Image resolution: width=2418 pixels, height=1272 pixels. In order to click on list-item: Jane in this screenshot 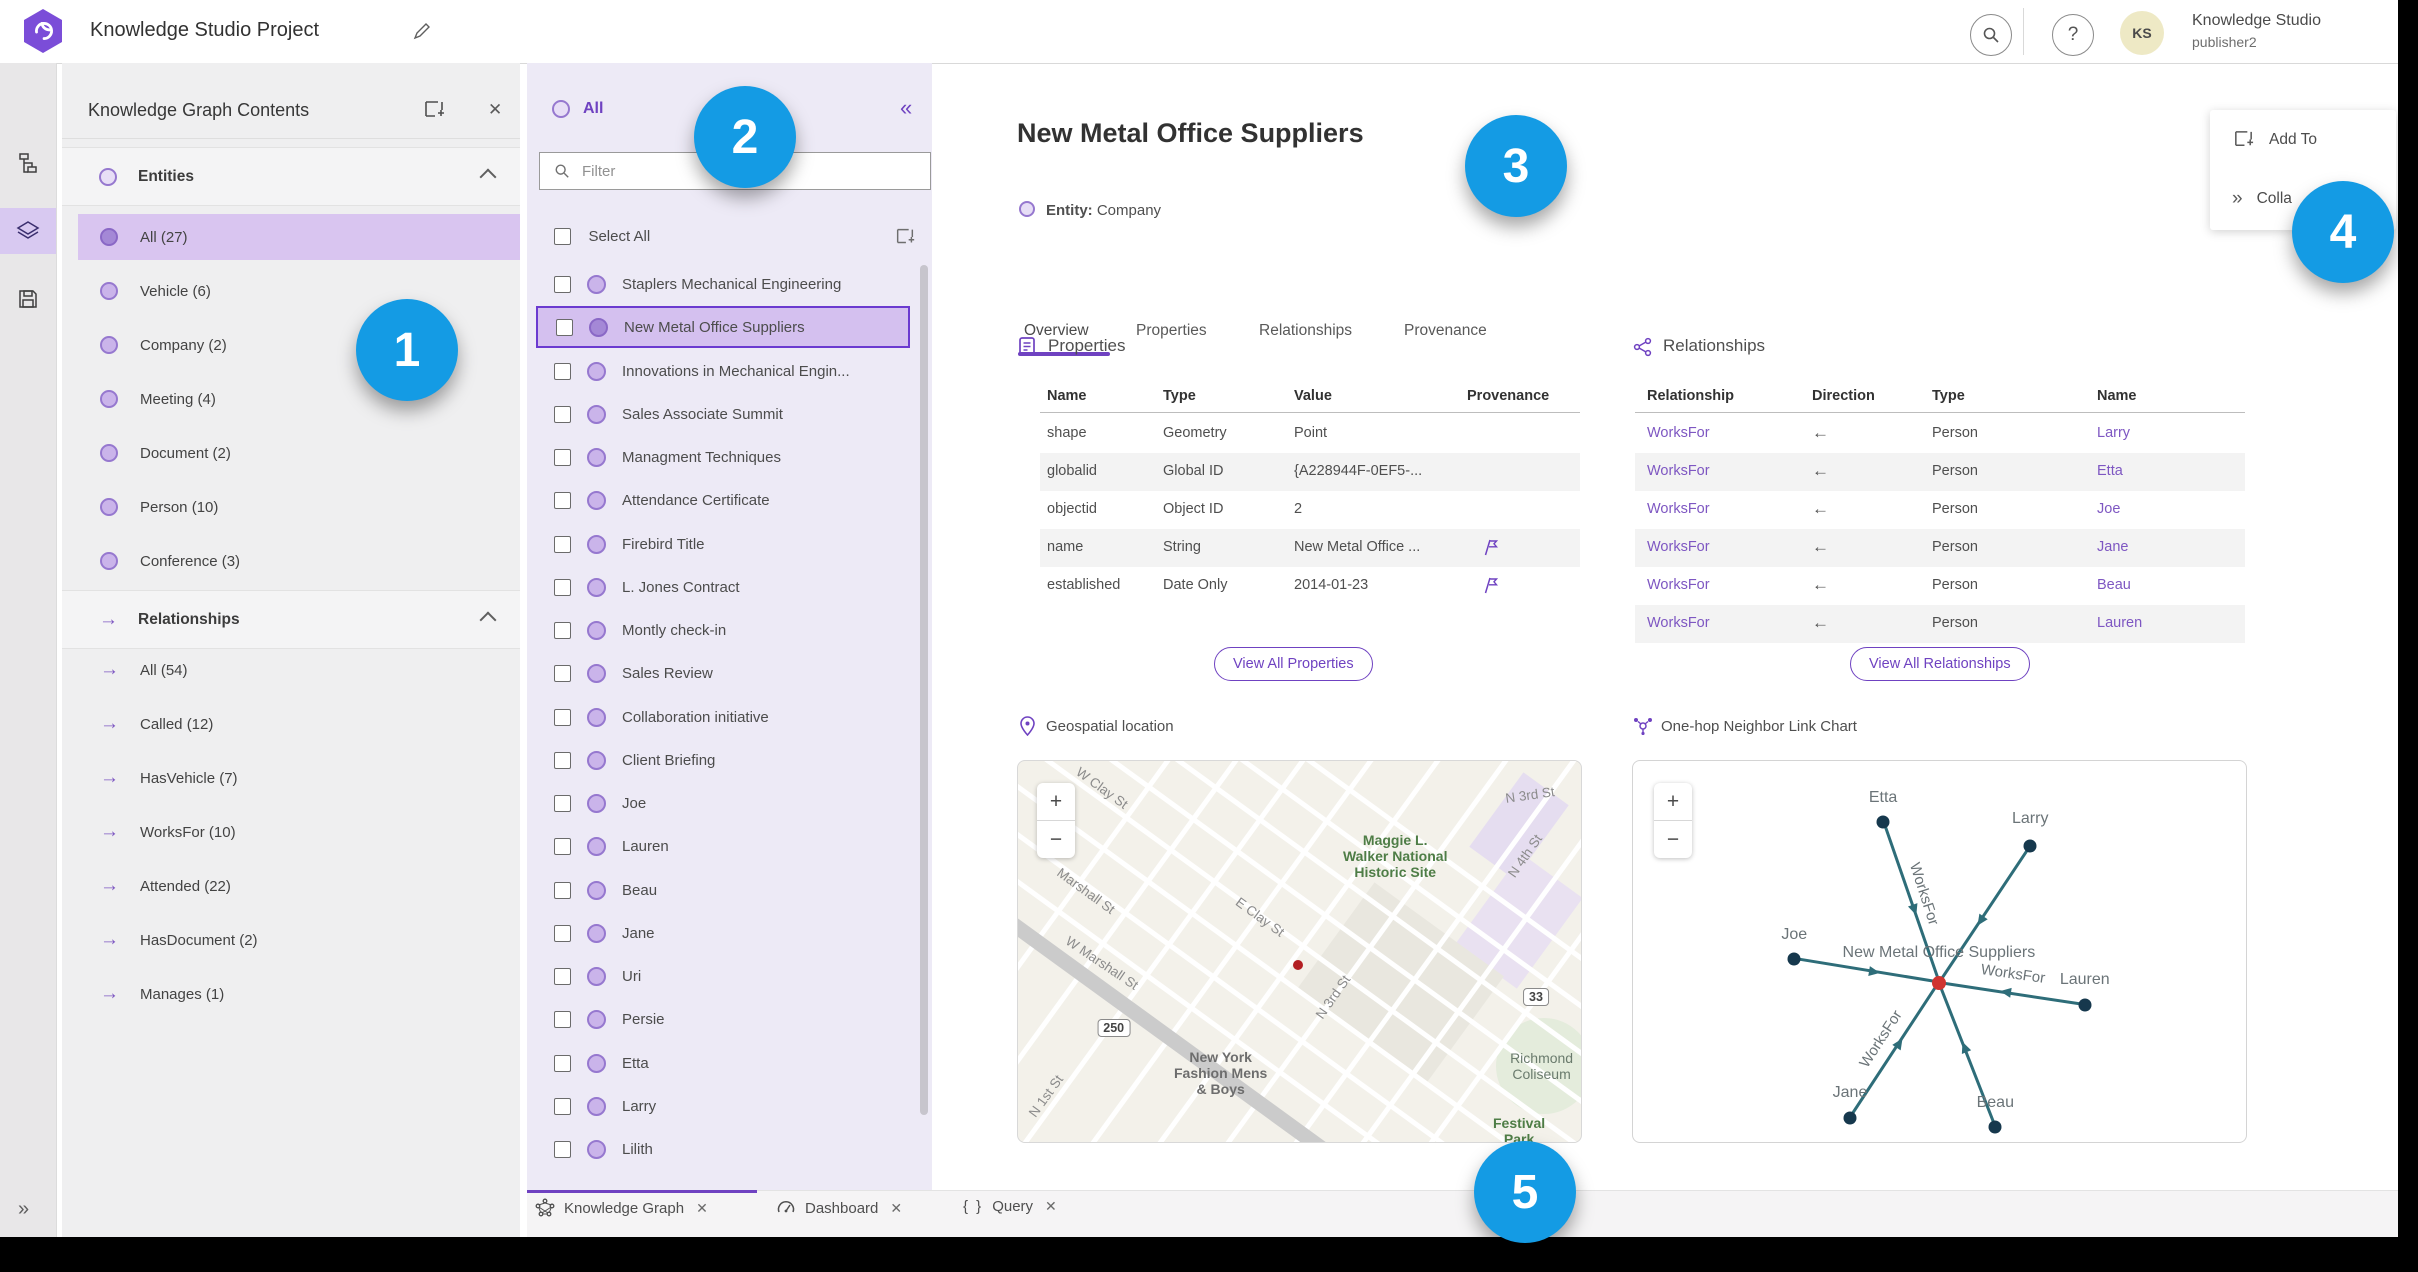, I will do `click(723, 933)`.